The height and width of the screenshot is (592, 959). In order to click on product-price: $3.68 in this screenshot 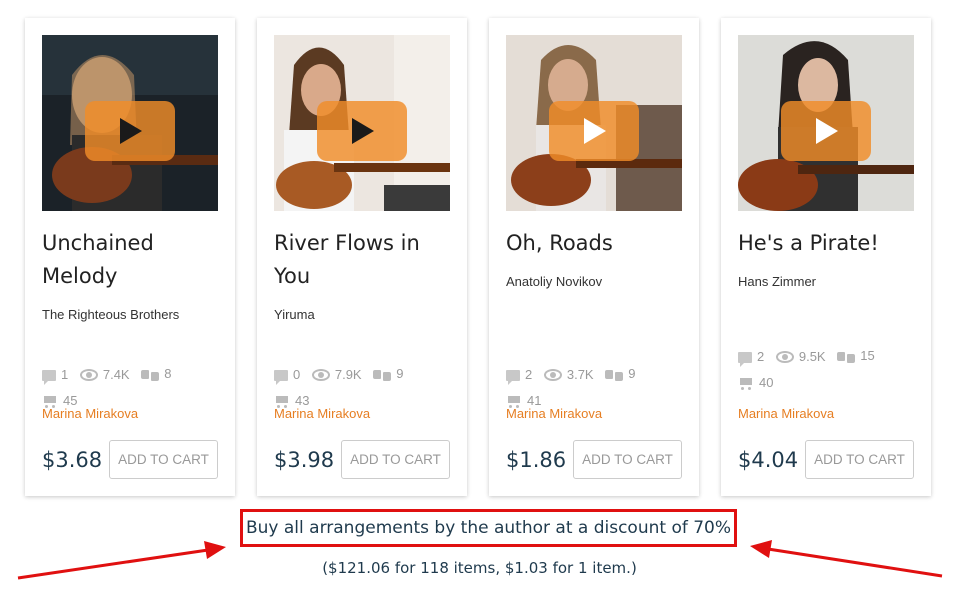, I will do `click(72, 460)`.